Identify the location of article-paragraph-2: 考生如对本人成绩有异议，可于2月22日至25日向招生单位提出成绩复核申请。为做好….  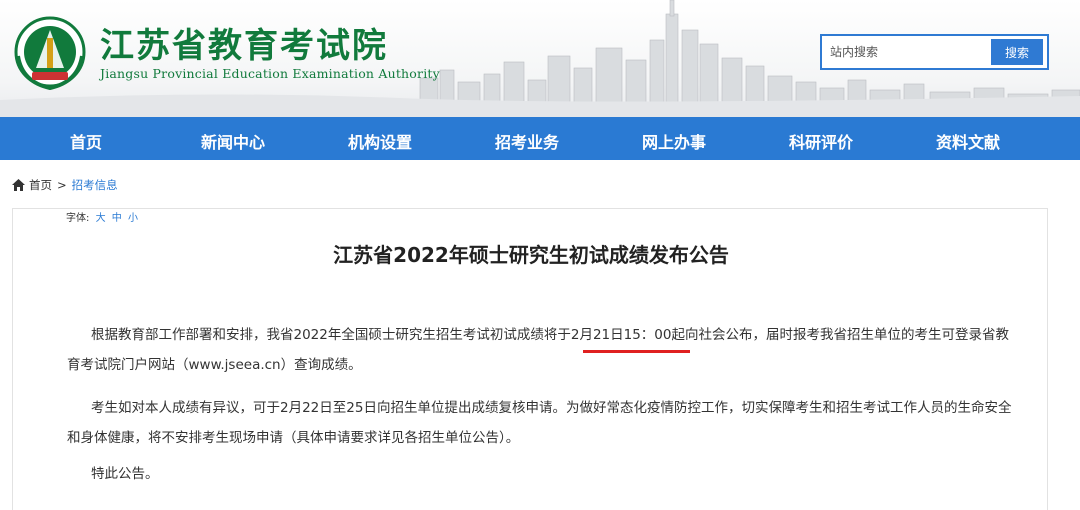
(539, 423).